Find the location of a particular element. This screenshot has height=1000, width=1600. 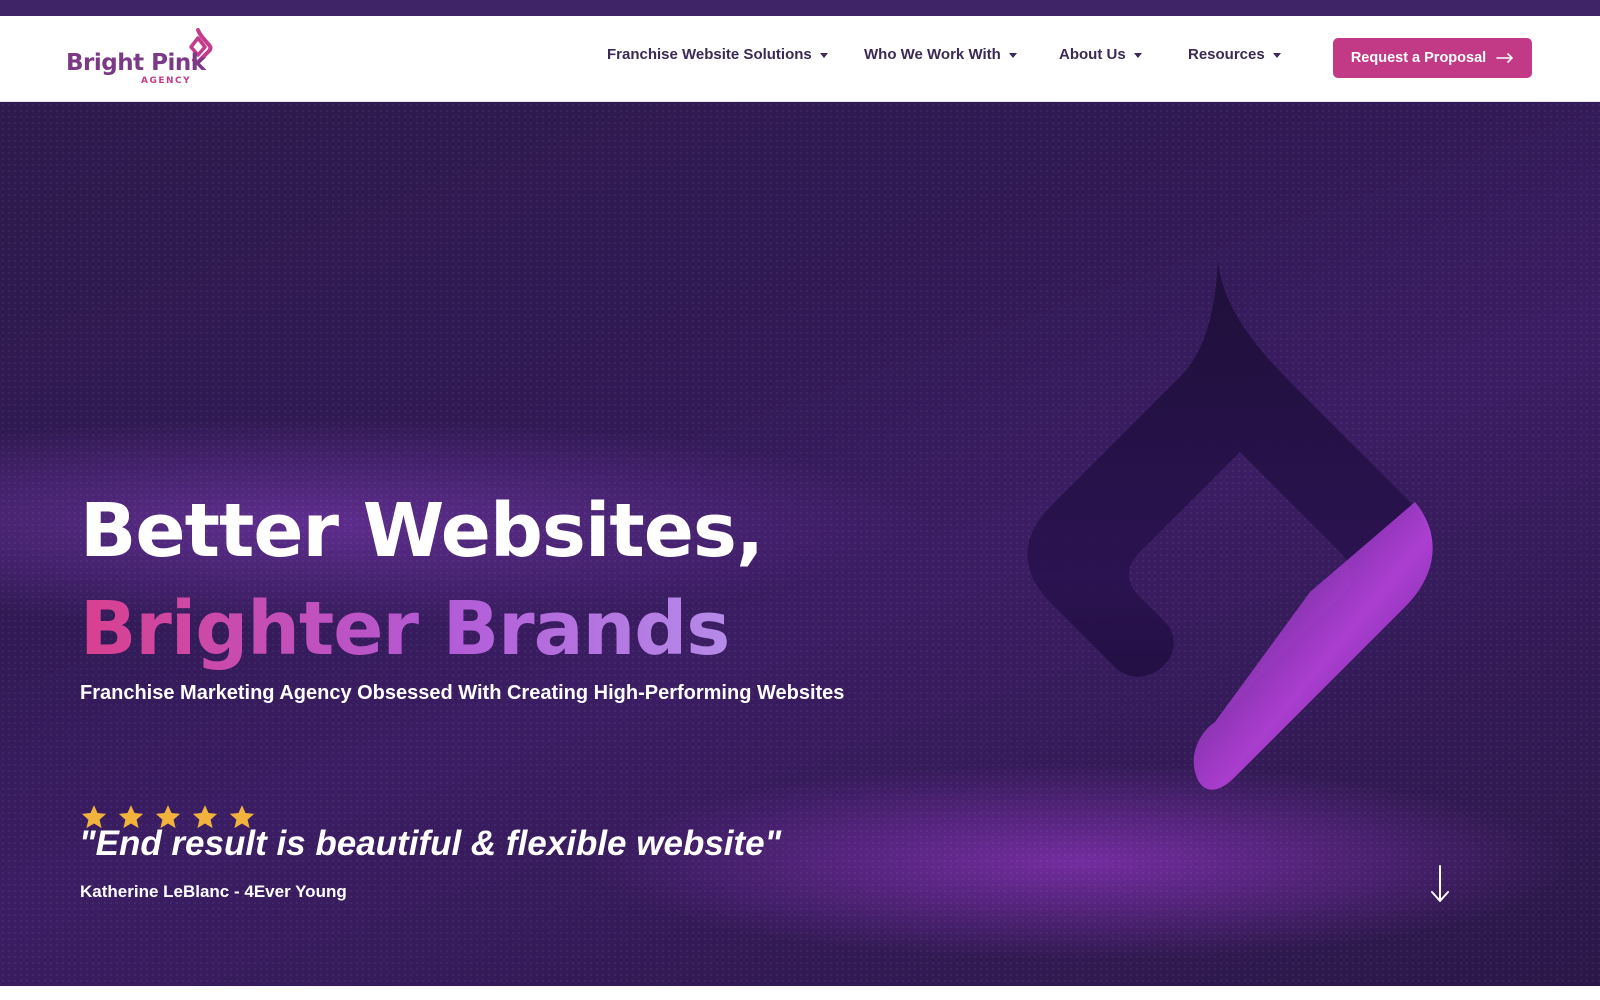

brand-sub: AGENCY is located at coordinates (166, 81).